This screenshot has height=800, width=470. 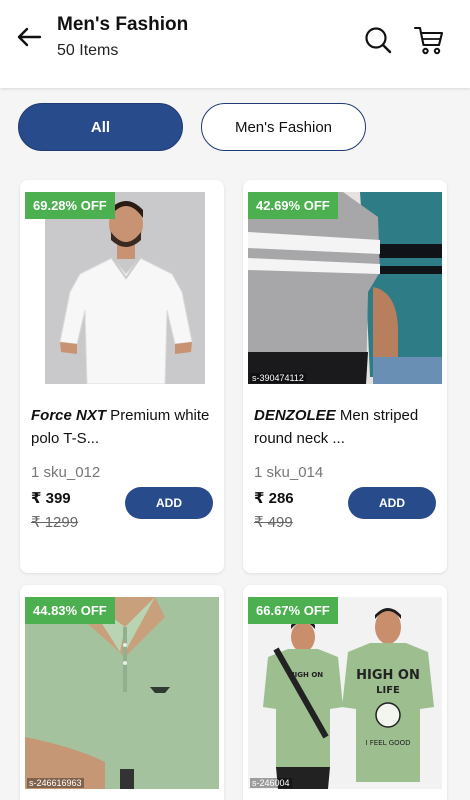 What do you see at coordinates (388, 690) in the screenshot?
I see `svg-text: LIFE` at bounding box center [388, 690].